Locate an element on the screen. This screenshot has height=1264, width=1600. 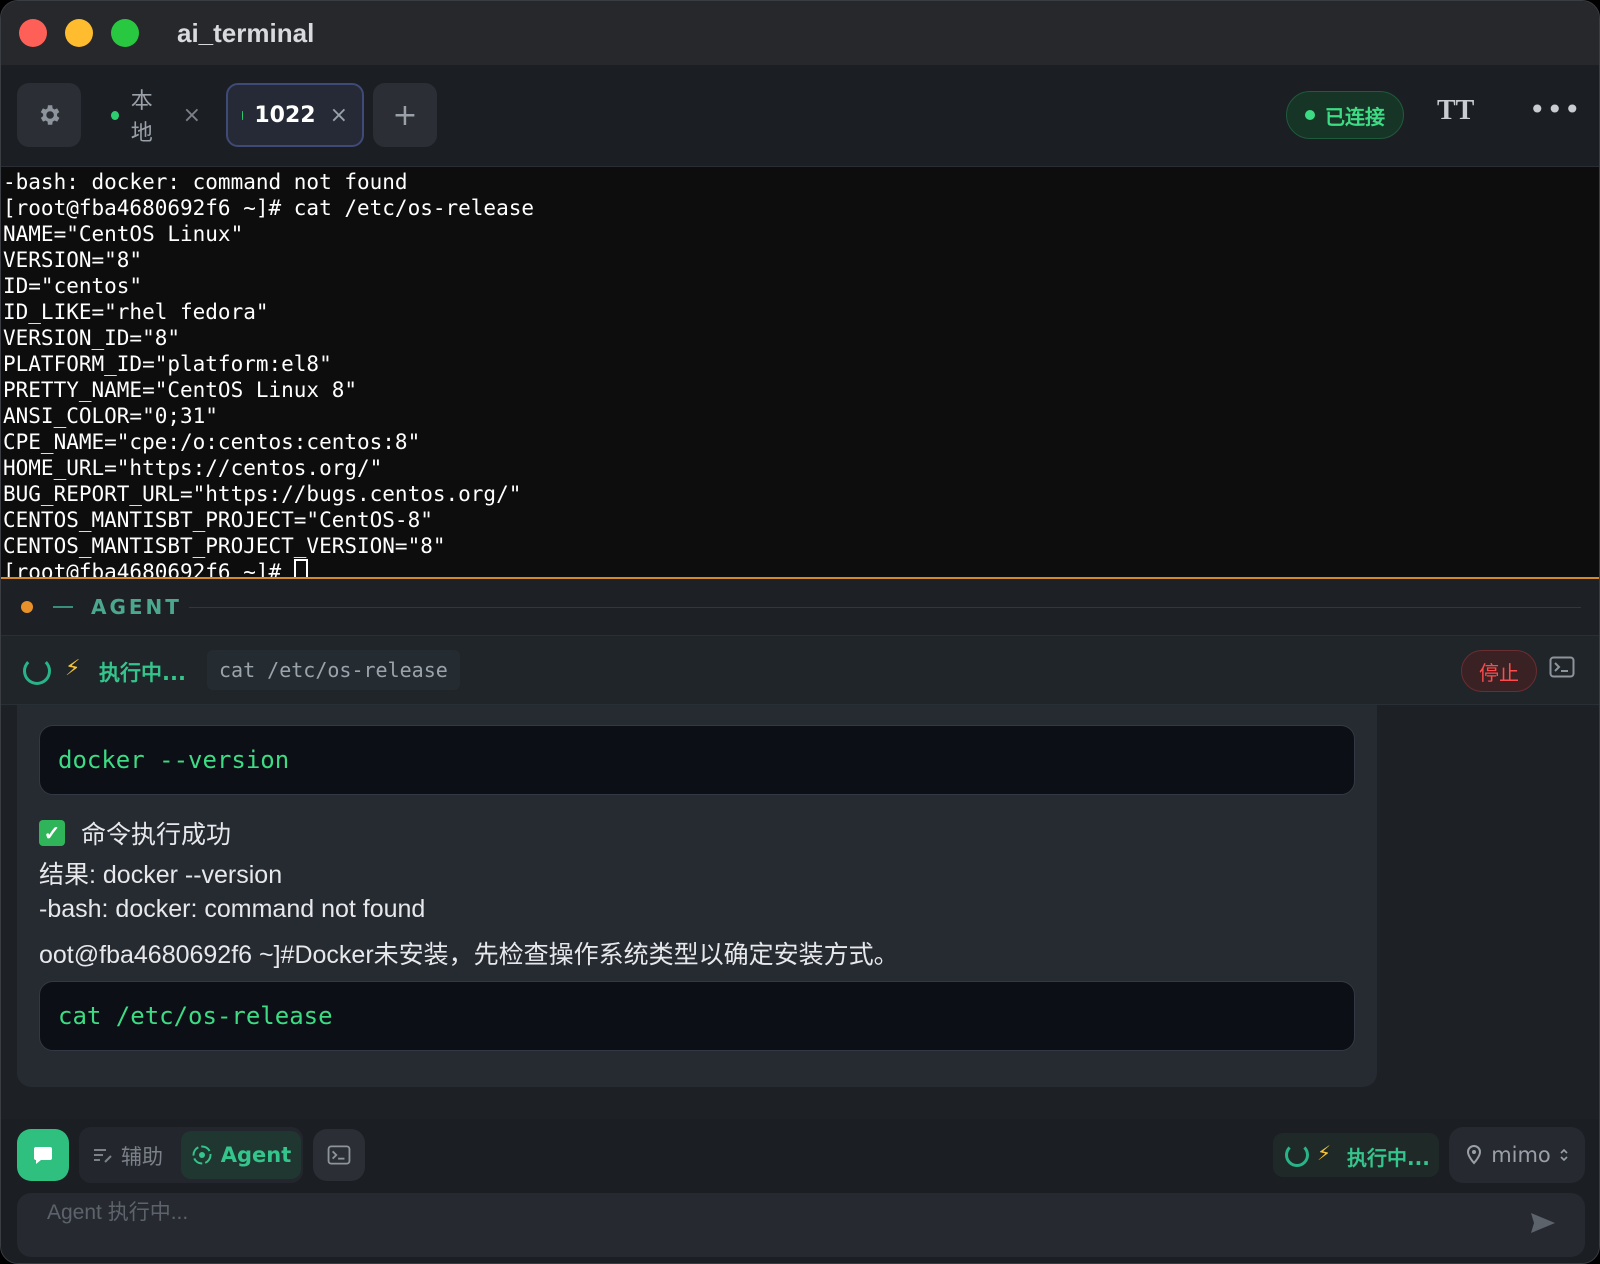
tab-status-dot is located at coordinates (115, 115).